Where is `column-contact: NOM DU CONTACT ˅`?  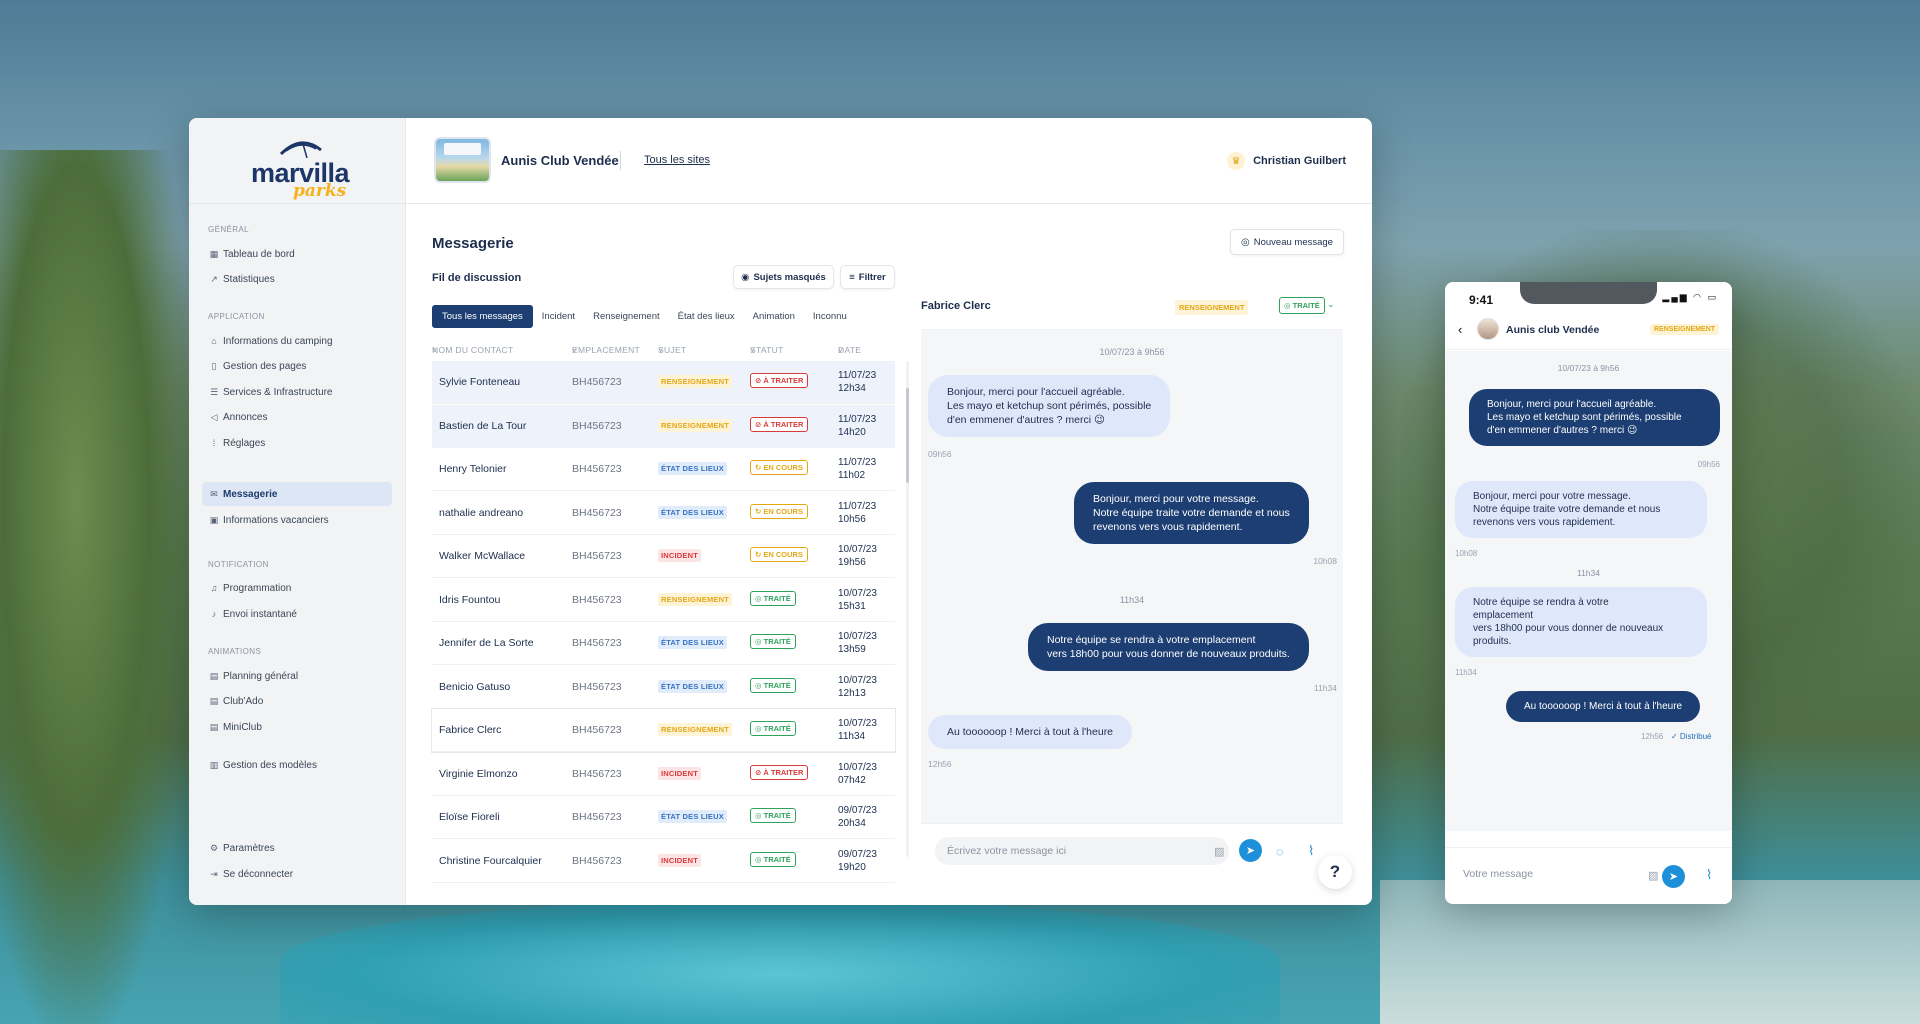 column-contact: NOM DU CONTACT ˅ is located at coordinates (472, 350).